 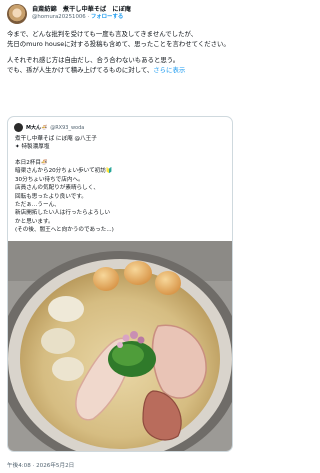 What do you see at coordinates (17, 14) in the screenshot?
I see `author-avatar` at bounding box center [17, 14].